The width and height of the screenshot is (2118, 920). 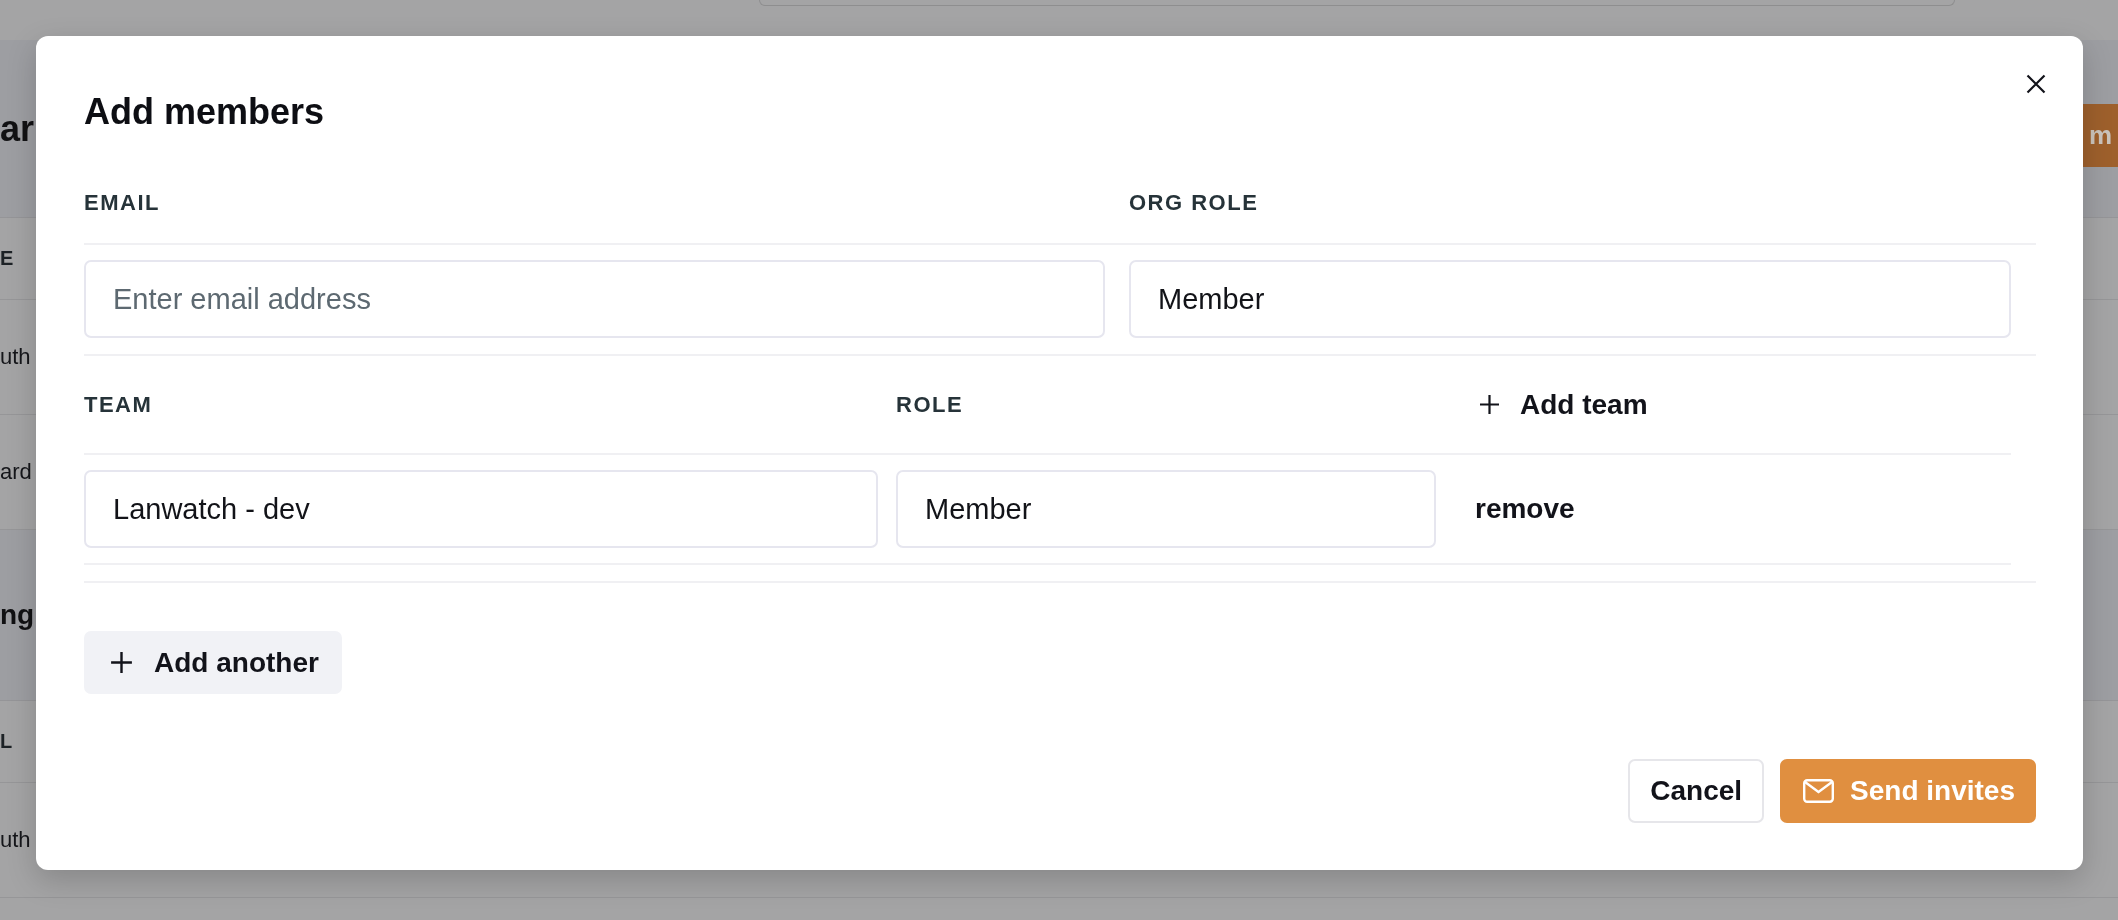 What do you see at coordinates (1570, 299) in the screenshot?
I see `org-role-field: Member` at bounding box center [1570, 299].